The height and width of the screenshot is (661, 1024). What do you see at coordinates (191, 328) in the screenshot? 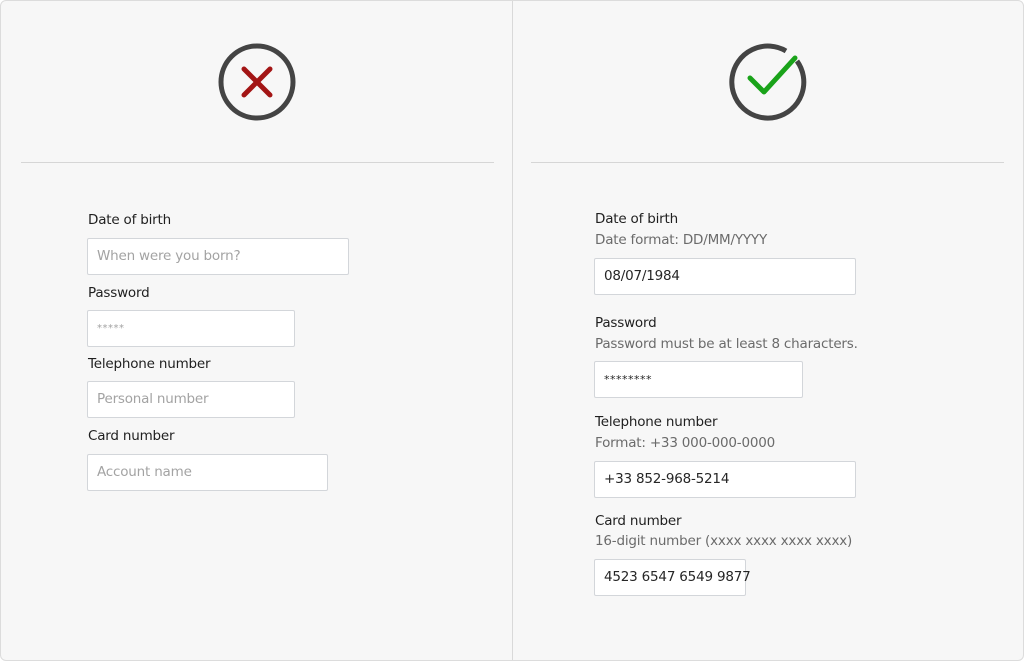
I see `password-input: *****` at bounding box center [191, 328].